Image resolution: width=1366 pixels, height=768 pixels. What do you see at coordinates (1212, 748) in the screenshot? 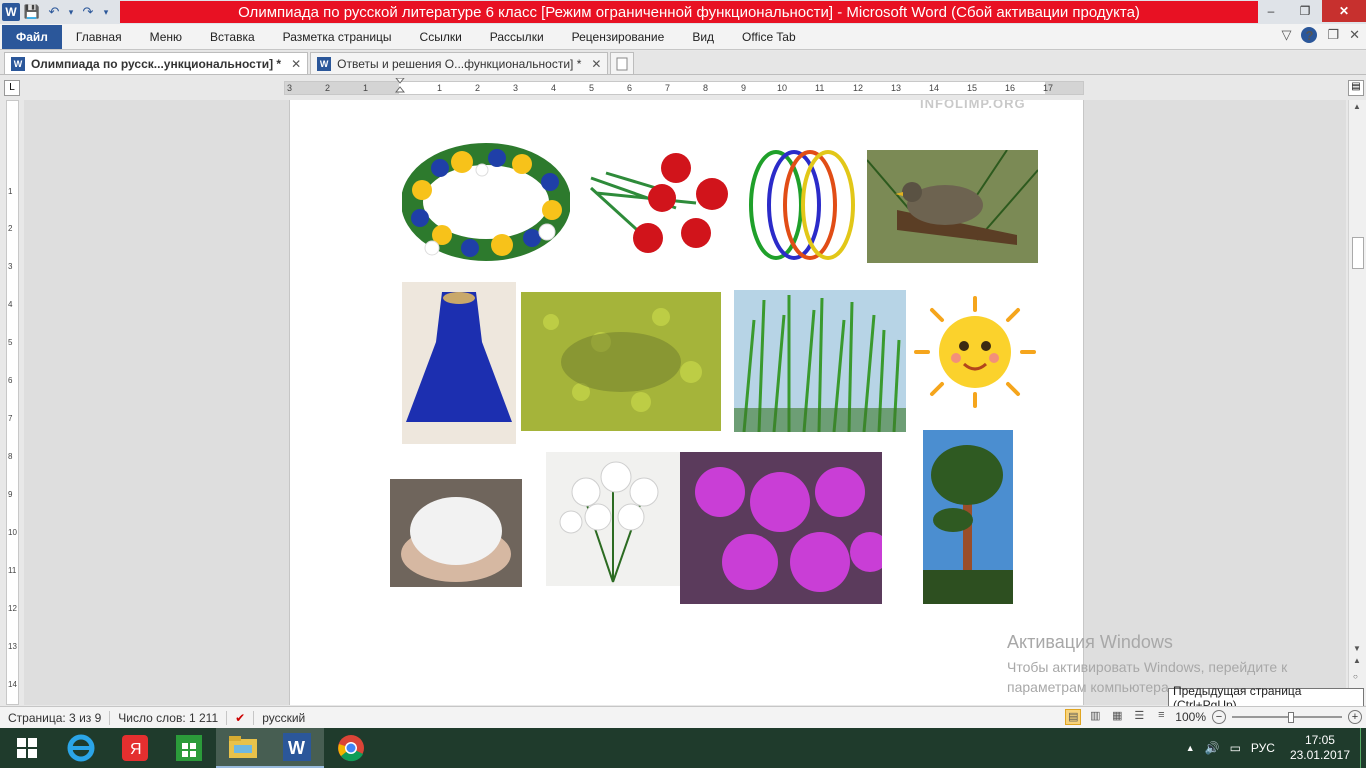
I see `volume-icon: 🔊` at bounding box center [1212, 748].